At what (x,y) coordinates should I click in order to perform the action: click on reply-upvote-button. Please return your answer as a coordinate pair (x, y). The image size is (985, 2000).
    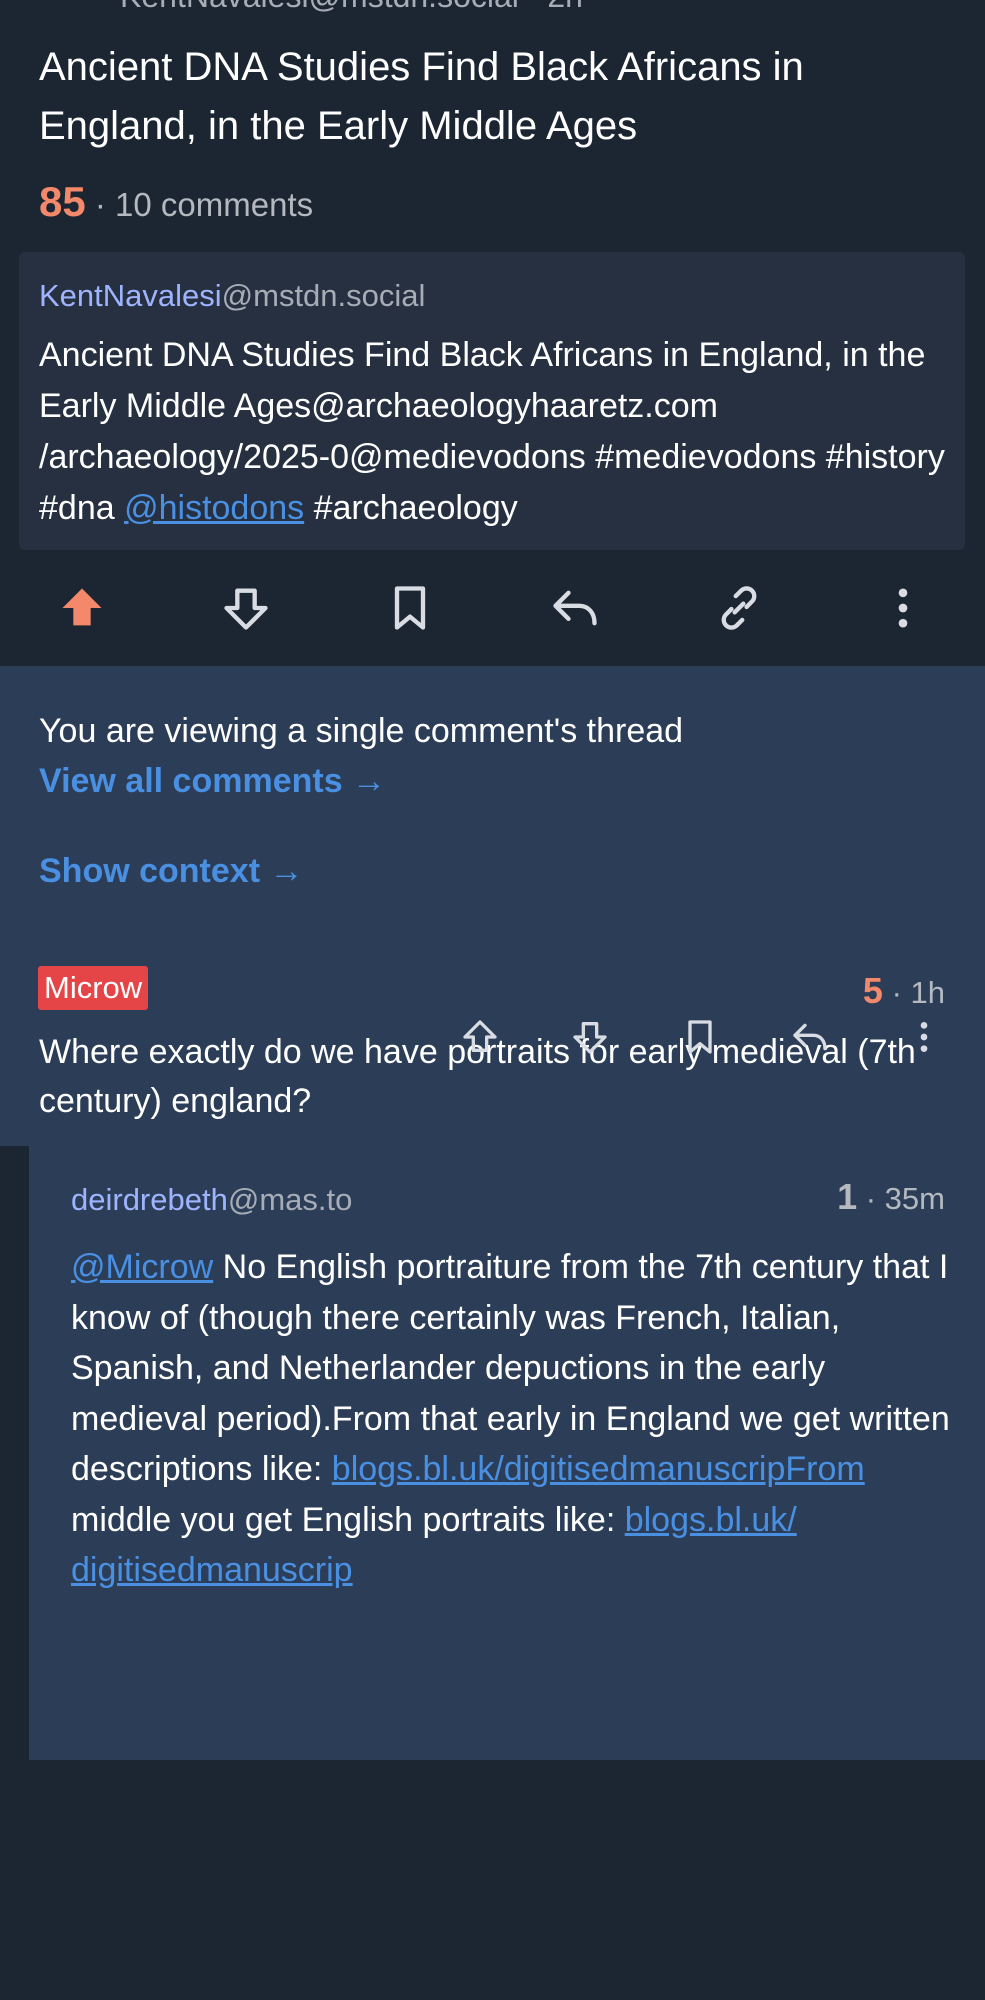
    Looking at the image, I should click on (480, 1037).